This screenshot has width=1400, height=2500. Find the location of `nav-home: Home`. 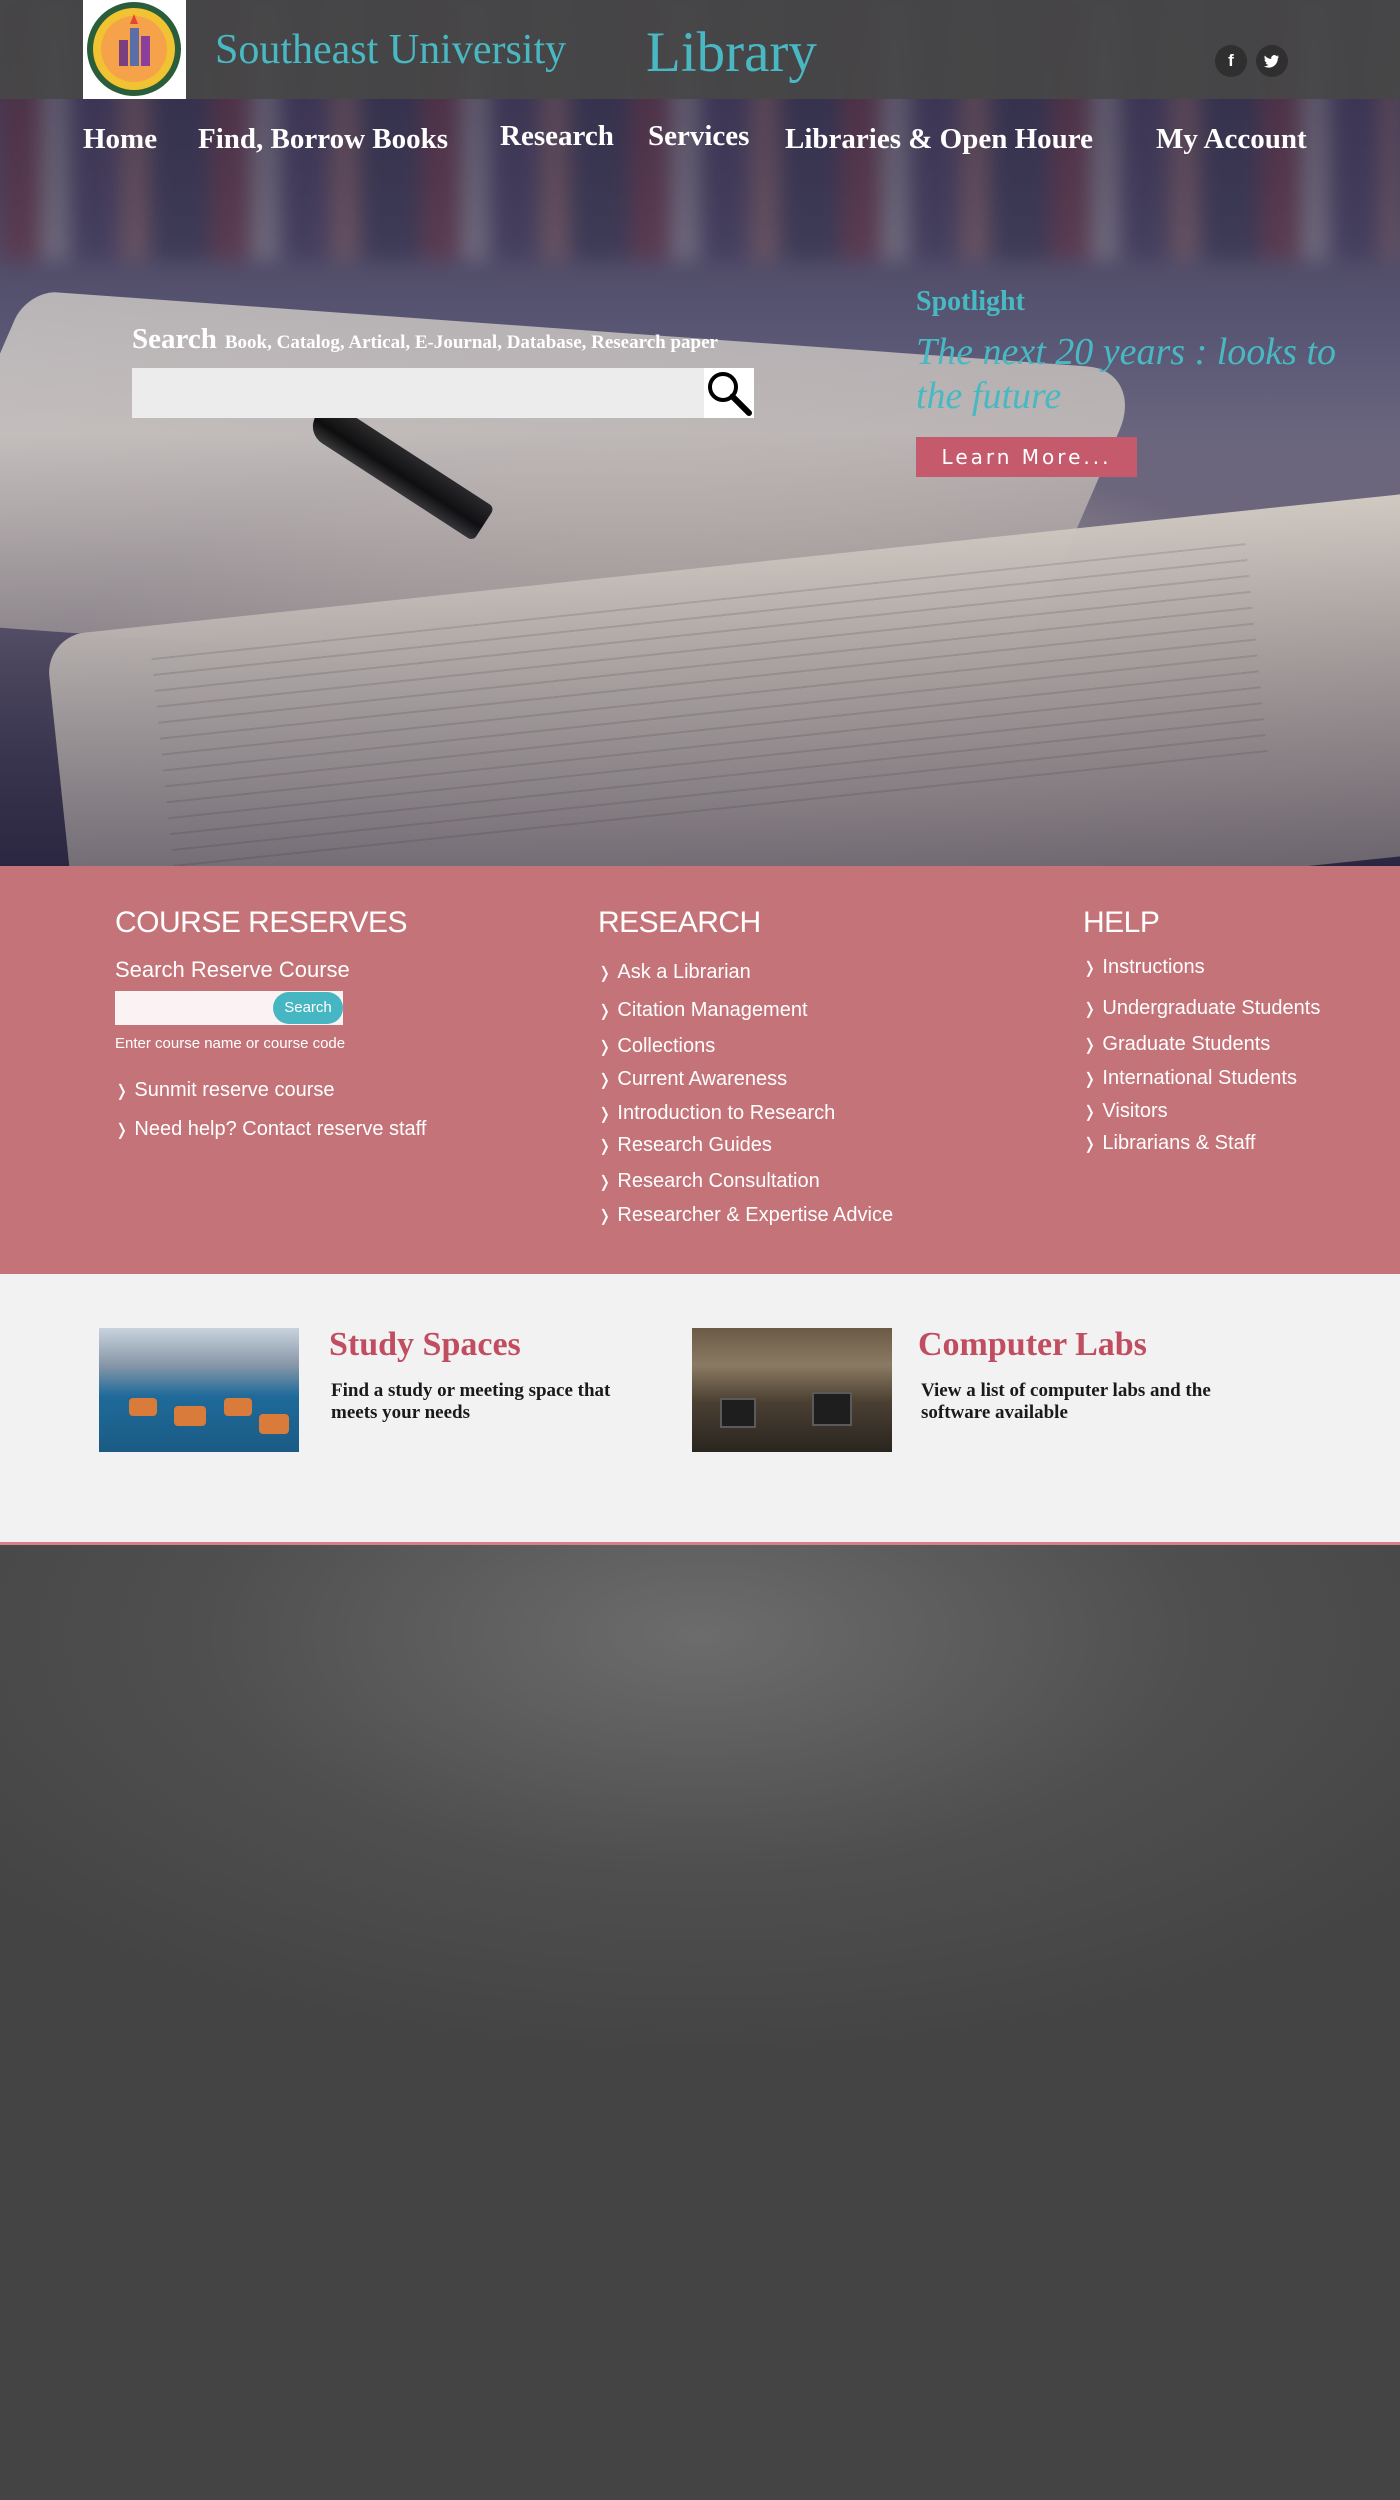

nav-home: Home is located at coordinates (120, 139).